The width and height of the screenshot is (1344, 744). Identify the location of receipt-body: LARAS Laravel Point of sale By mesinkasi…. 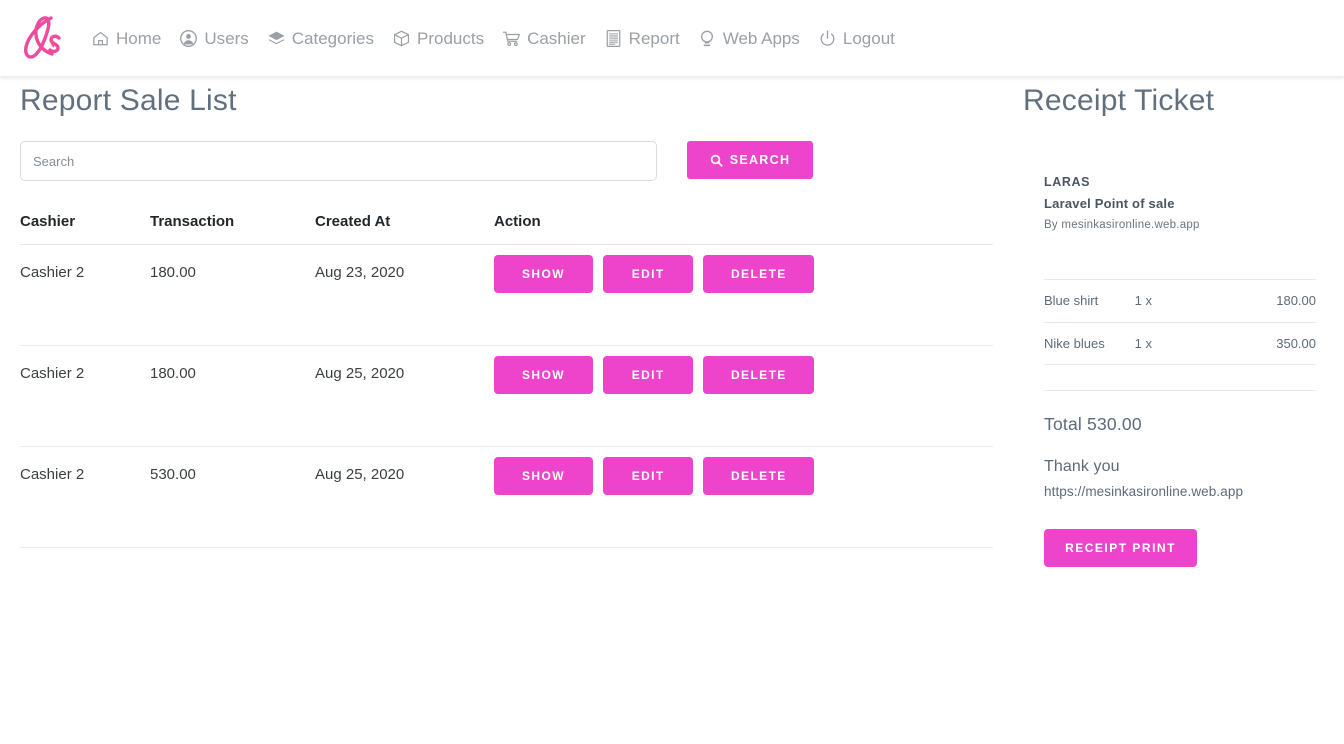
(1180, 370).